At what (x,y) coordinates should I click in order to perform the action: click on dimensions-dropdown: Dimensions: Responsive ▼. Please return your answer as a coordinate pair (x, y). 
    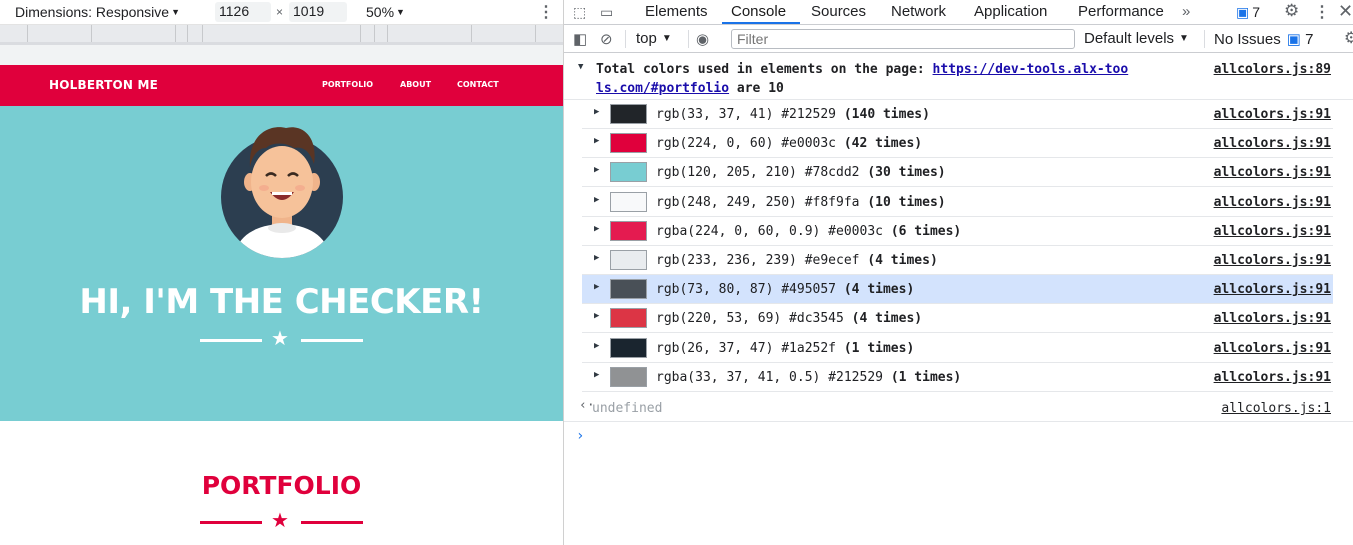
    Looking at the image, I should click on (97, 12).